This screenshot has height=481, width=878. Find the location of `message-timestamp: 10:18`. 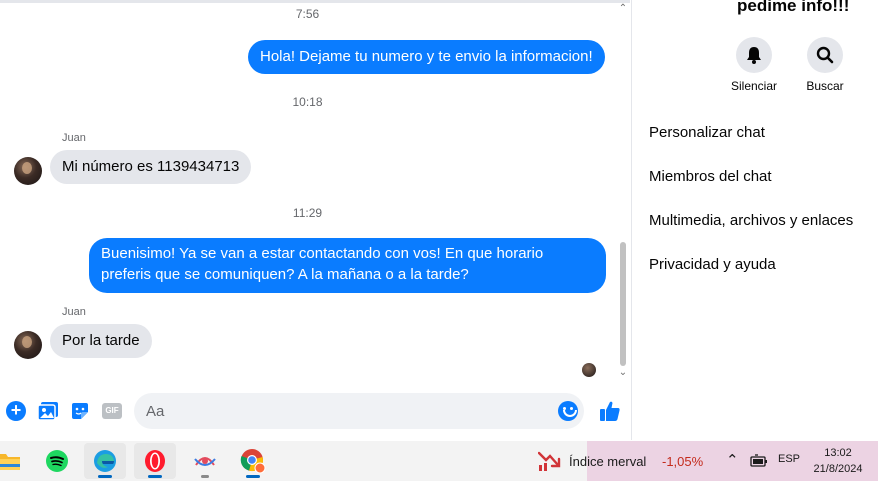

message-timestamp: 10:18 is located at coordinates (307, 102).